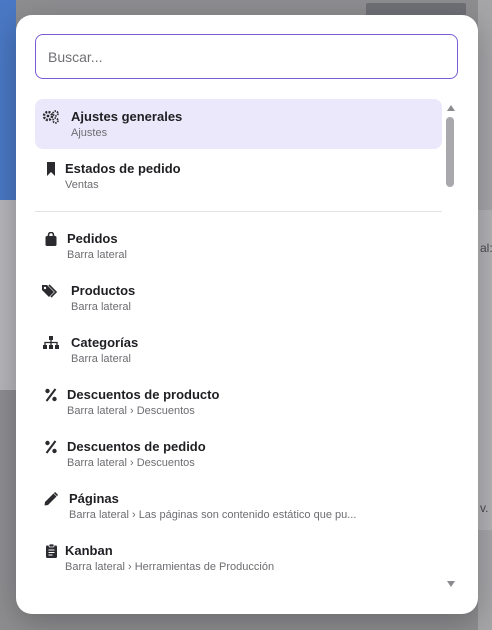 The image size is (492, 630). I want to click on background-panel-left, so click(8, 295).